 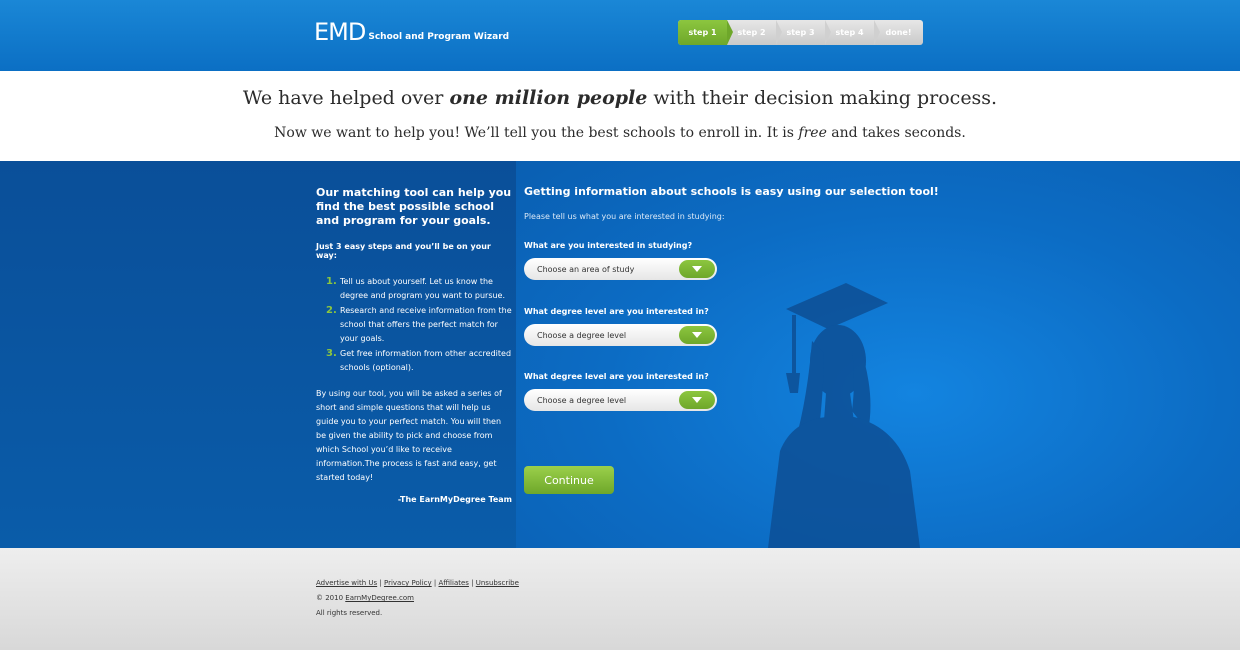 What do you see at coordinates (439, 37) in the screenshot?
I see `logo-subtitle: School and Program Wizard` at bounding box center [439, 37].